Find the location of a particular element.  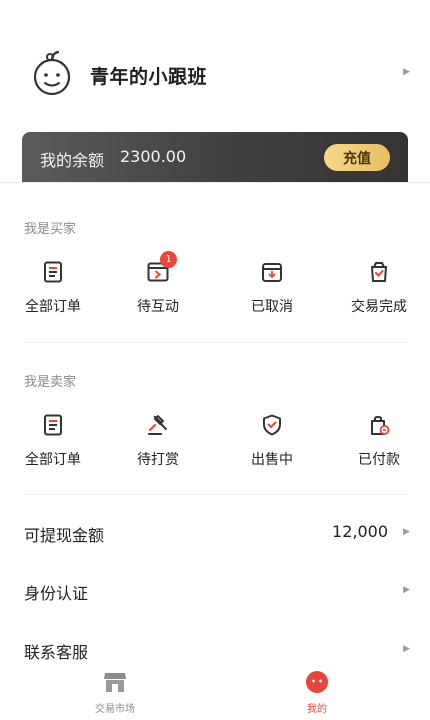

withdrawable-amount-row: 可提现金额 12,000 ▶ is located at coordinates (215, 532).